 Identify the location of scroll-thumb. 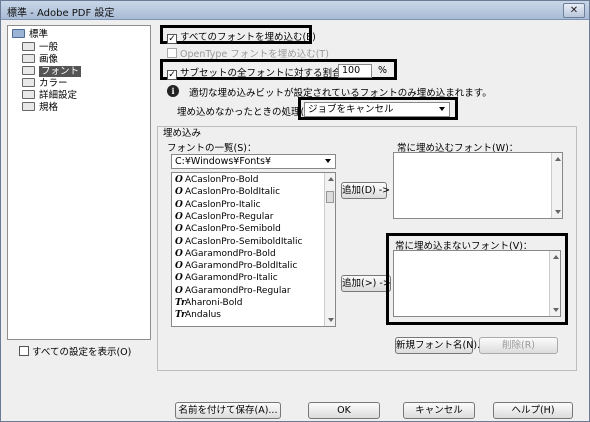
(330, 197).